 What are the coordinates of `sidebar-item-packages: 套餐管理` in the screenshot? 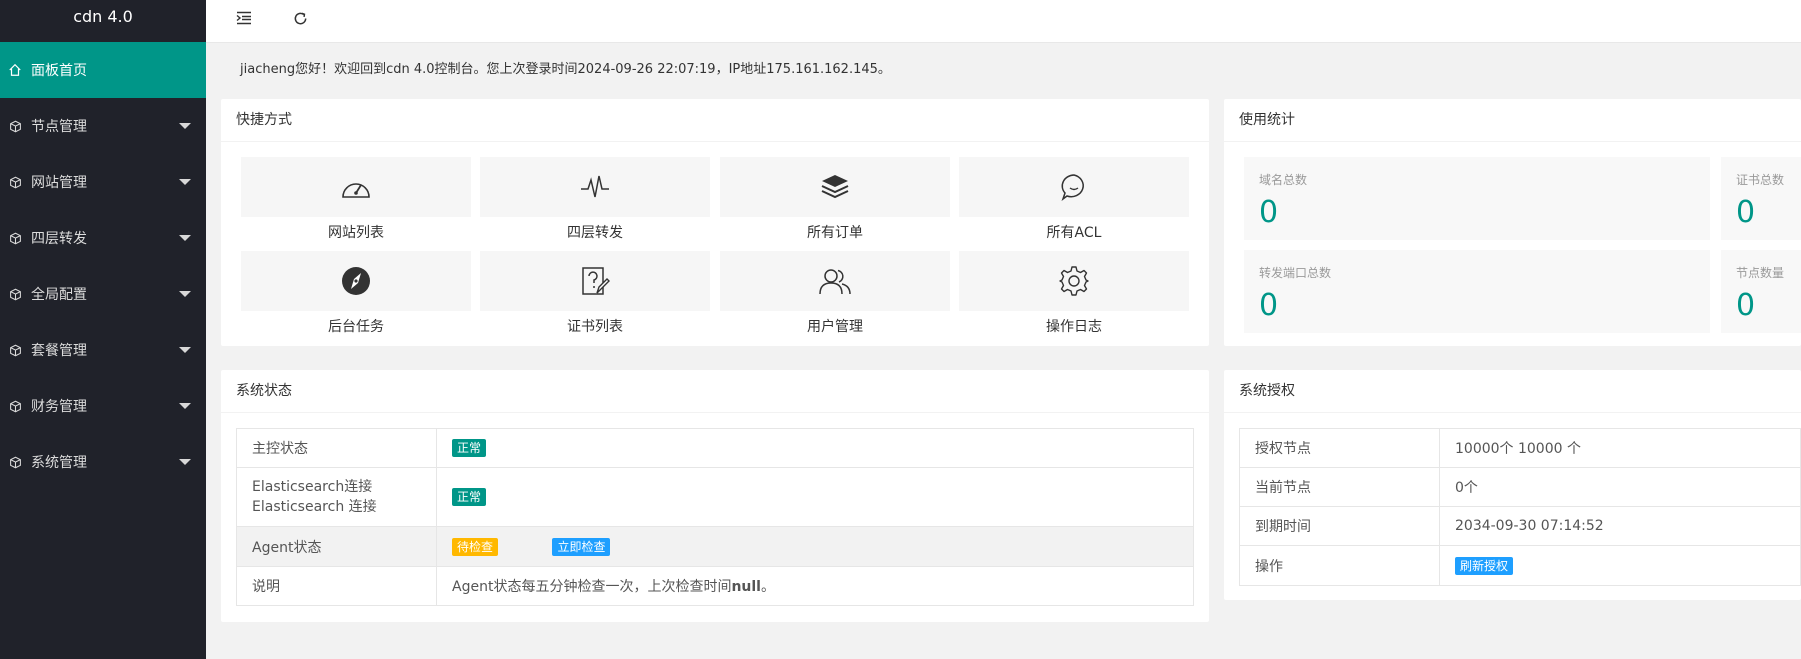 It's located at (103, 350).